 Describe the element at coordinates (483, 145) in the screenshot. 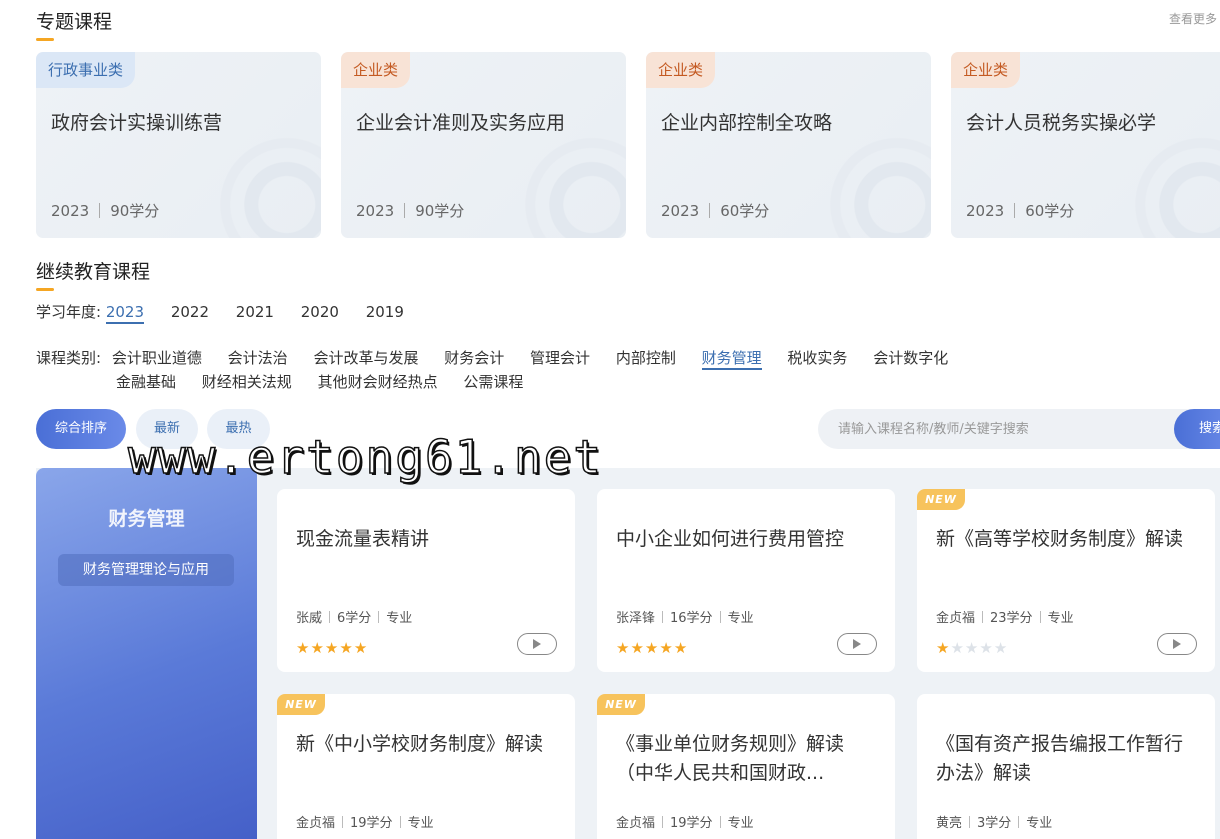

I see `topic-card: 企业类 企业会计准则及实务应用 2023 90学分` at that location.